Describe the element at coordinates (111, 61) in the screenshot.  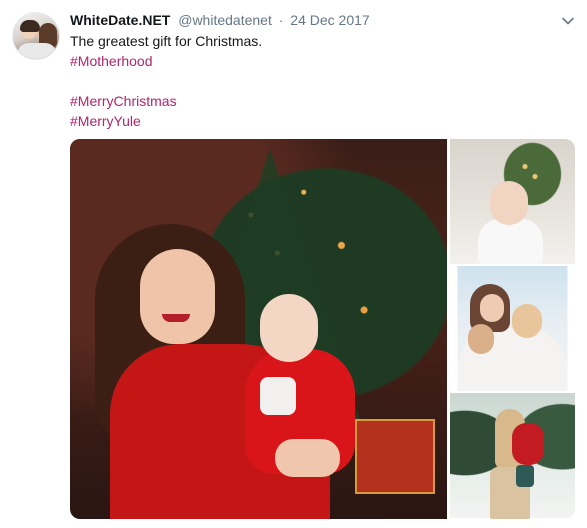
I see `hashtag-motherhood: #Motherhood` at that location.